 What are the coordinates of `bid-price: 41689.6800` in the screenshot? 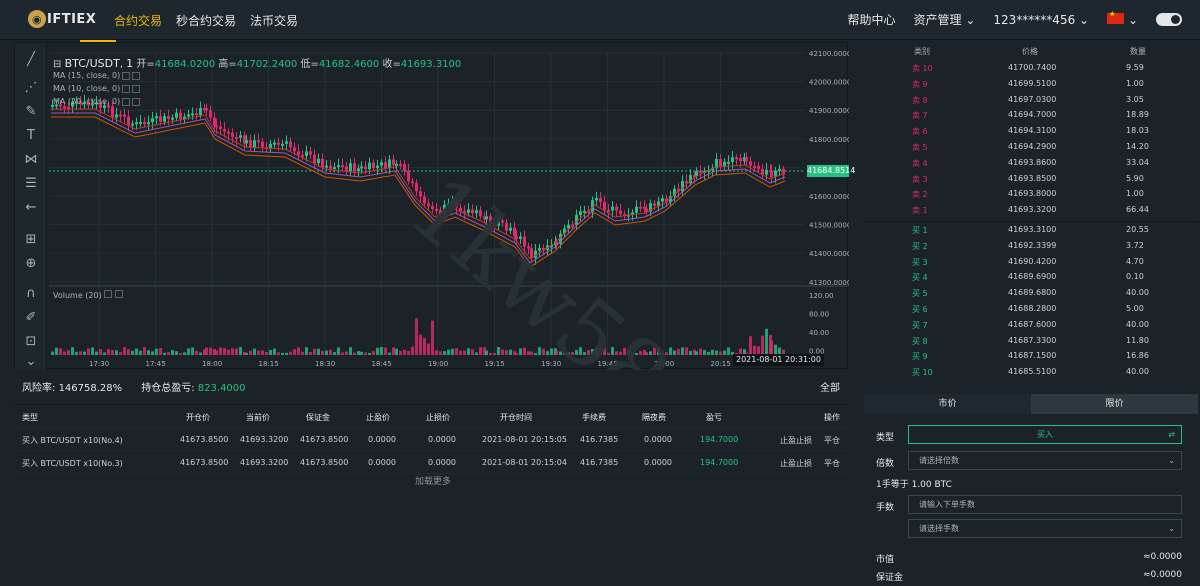 It's located at (1032, 293).